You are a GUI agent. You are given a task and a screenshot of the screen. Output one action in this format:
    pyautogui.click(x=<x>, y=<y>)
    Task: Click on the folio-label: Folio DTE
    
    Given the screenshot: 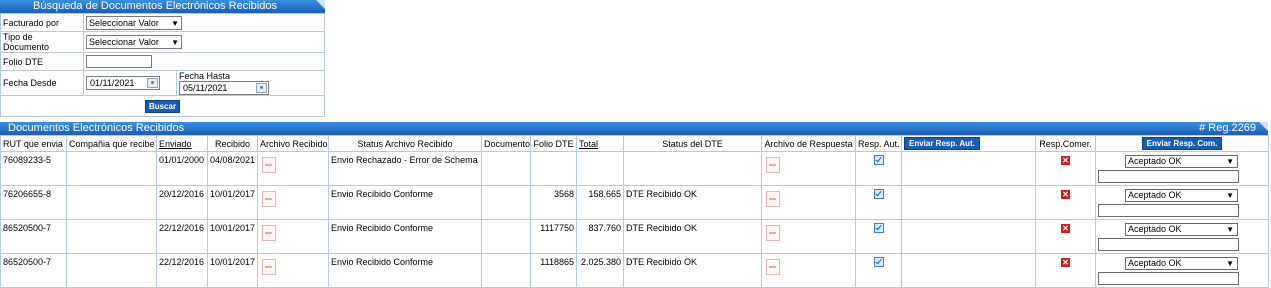 What is the action you would take?
    pyautogui.click(x=42, y=61)
    